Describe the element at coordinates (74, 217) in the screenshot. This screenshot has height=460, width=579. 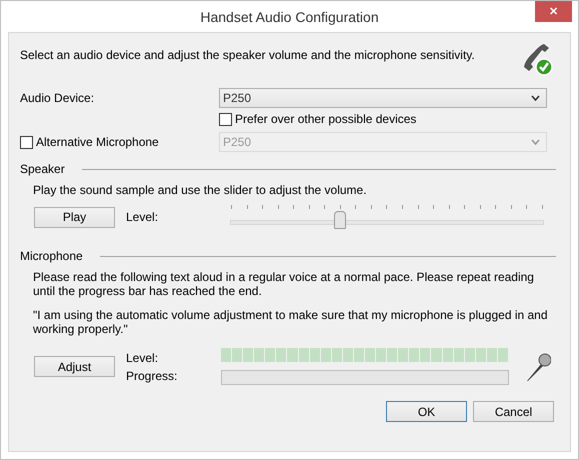
I see `play-button: Play` at that location.